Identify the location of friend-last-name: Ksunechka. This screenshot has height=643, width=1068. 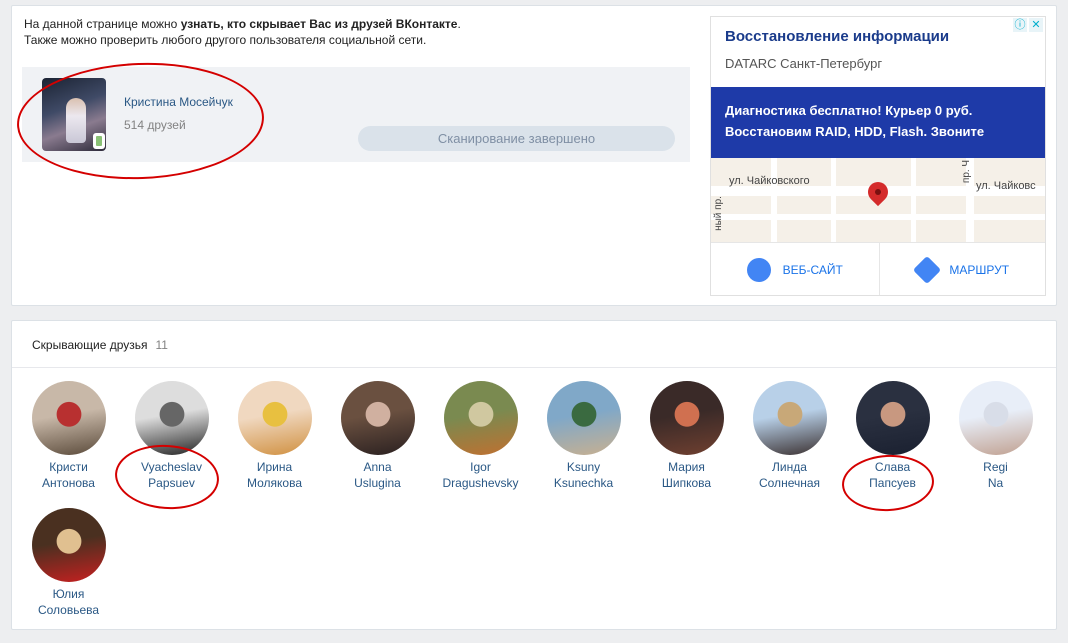
(583, 483).